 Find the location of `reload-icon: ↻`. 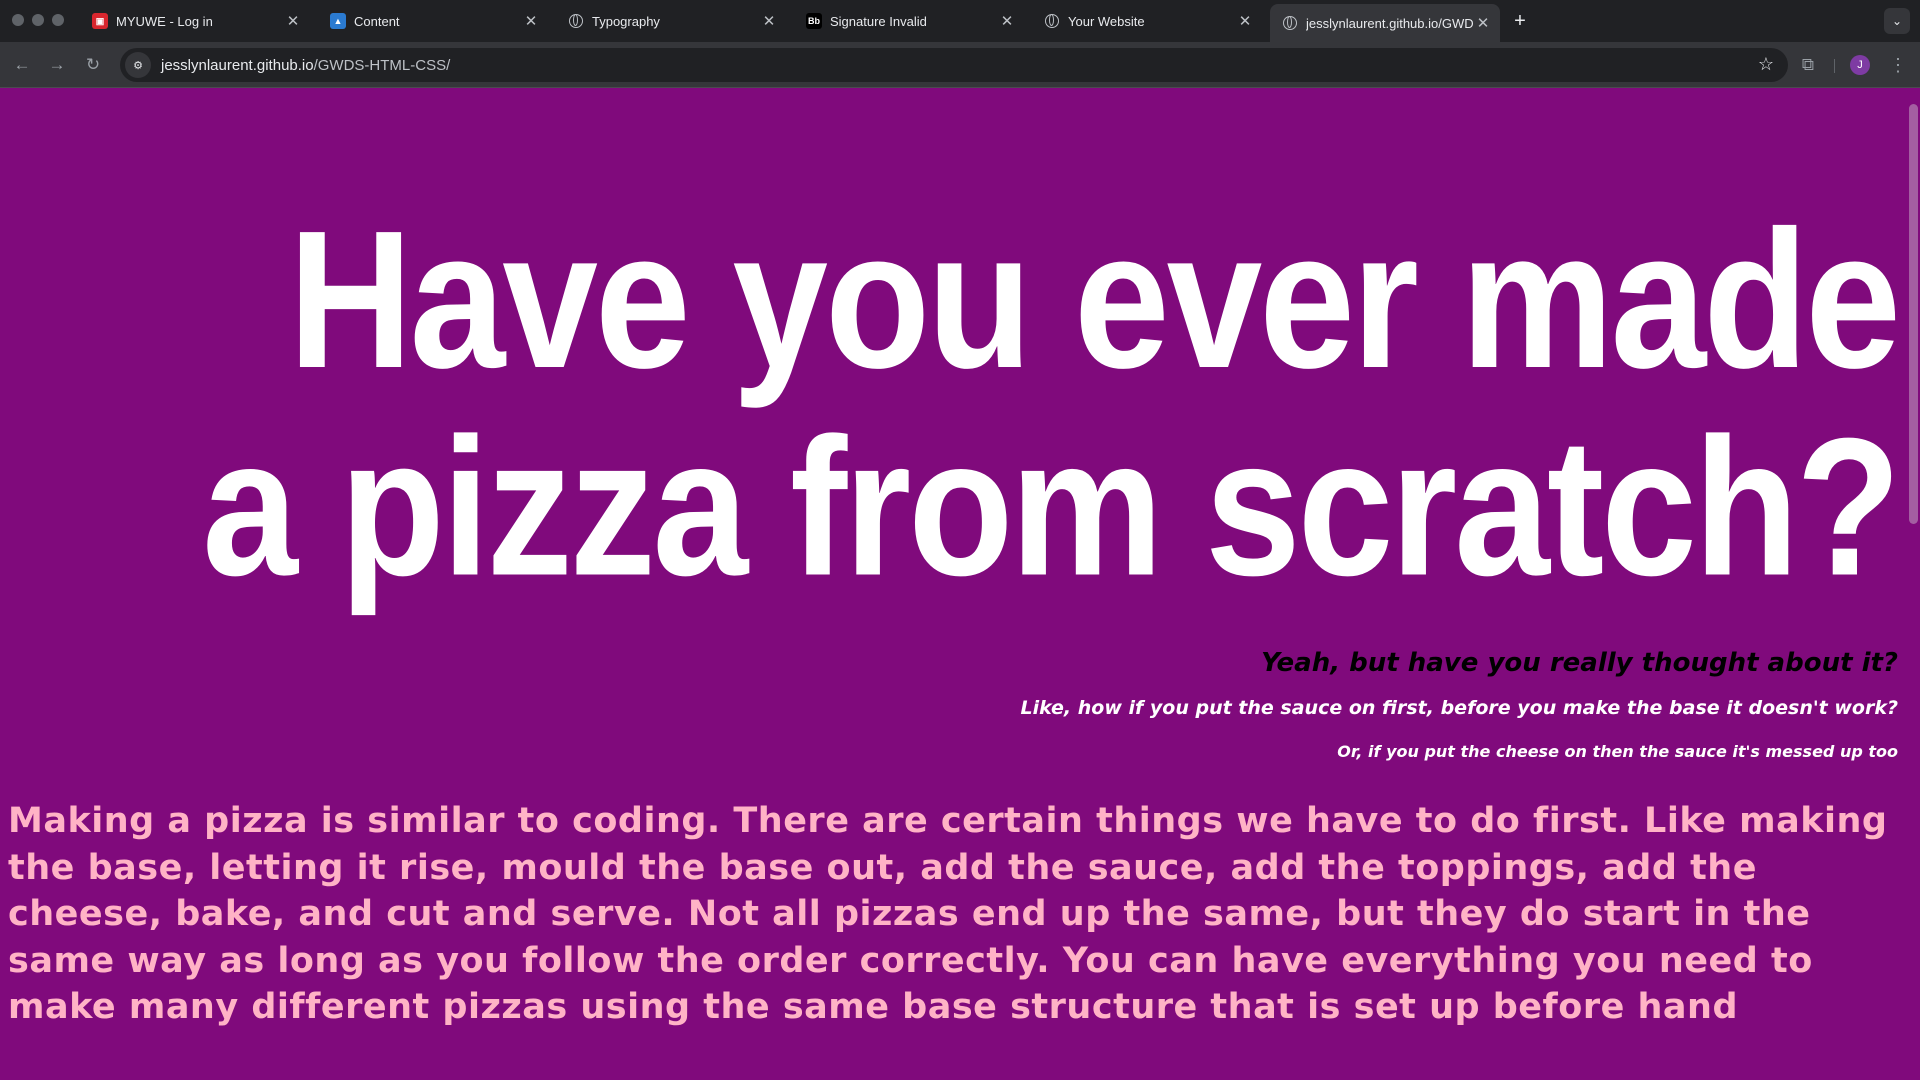

reload-icon: ↻ is located at coordinates (93, 65).